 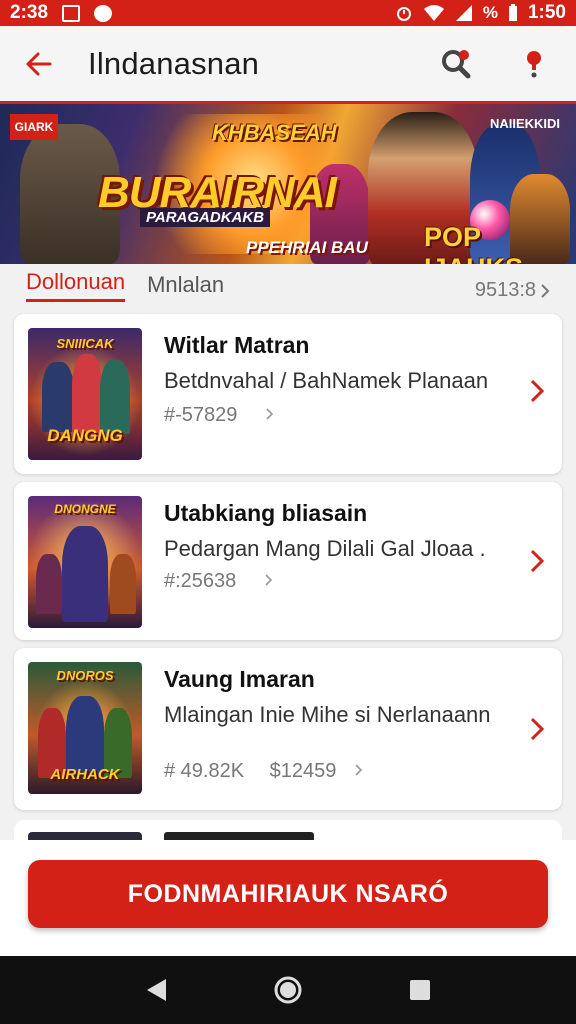 I want to click on circle-home-icon, so click(x=288, y=990).